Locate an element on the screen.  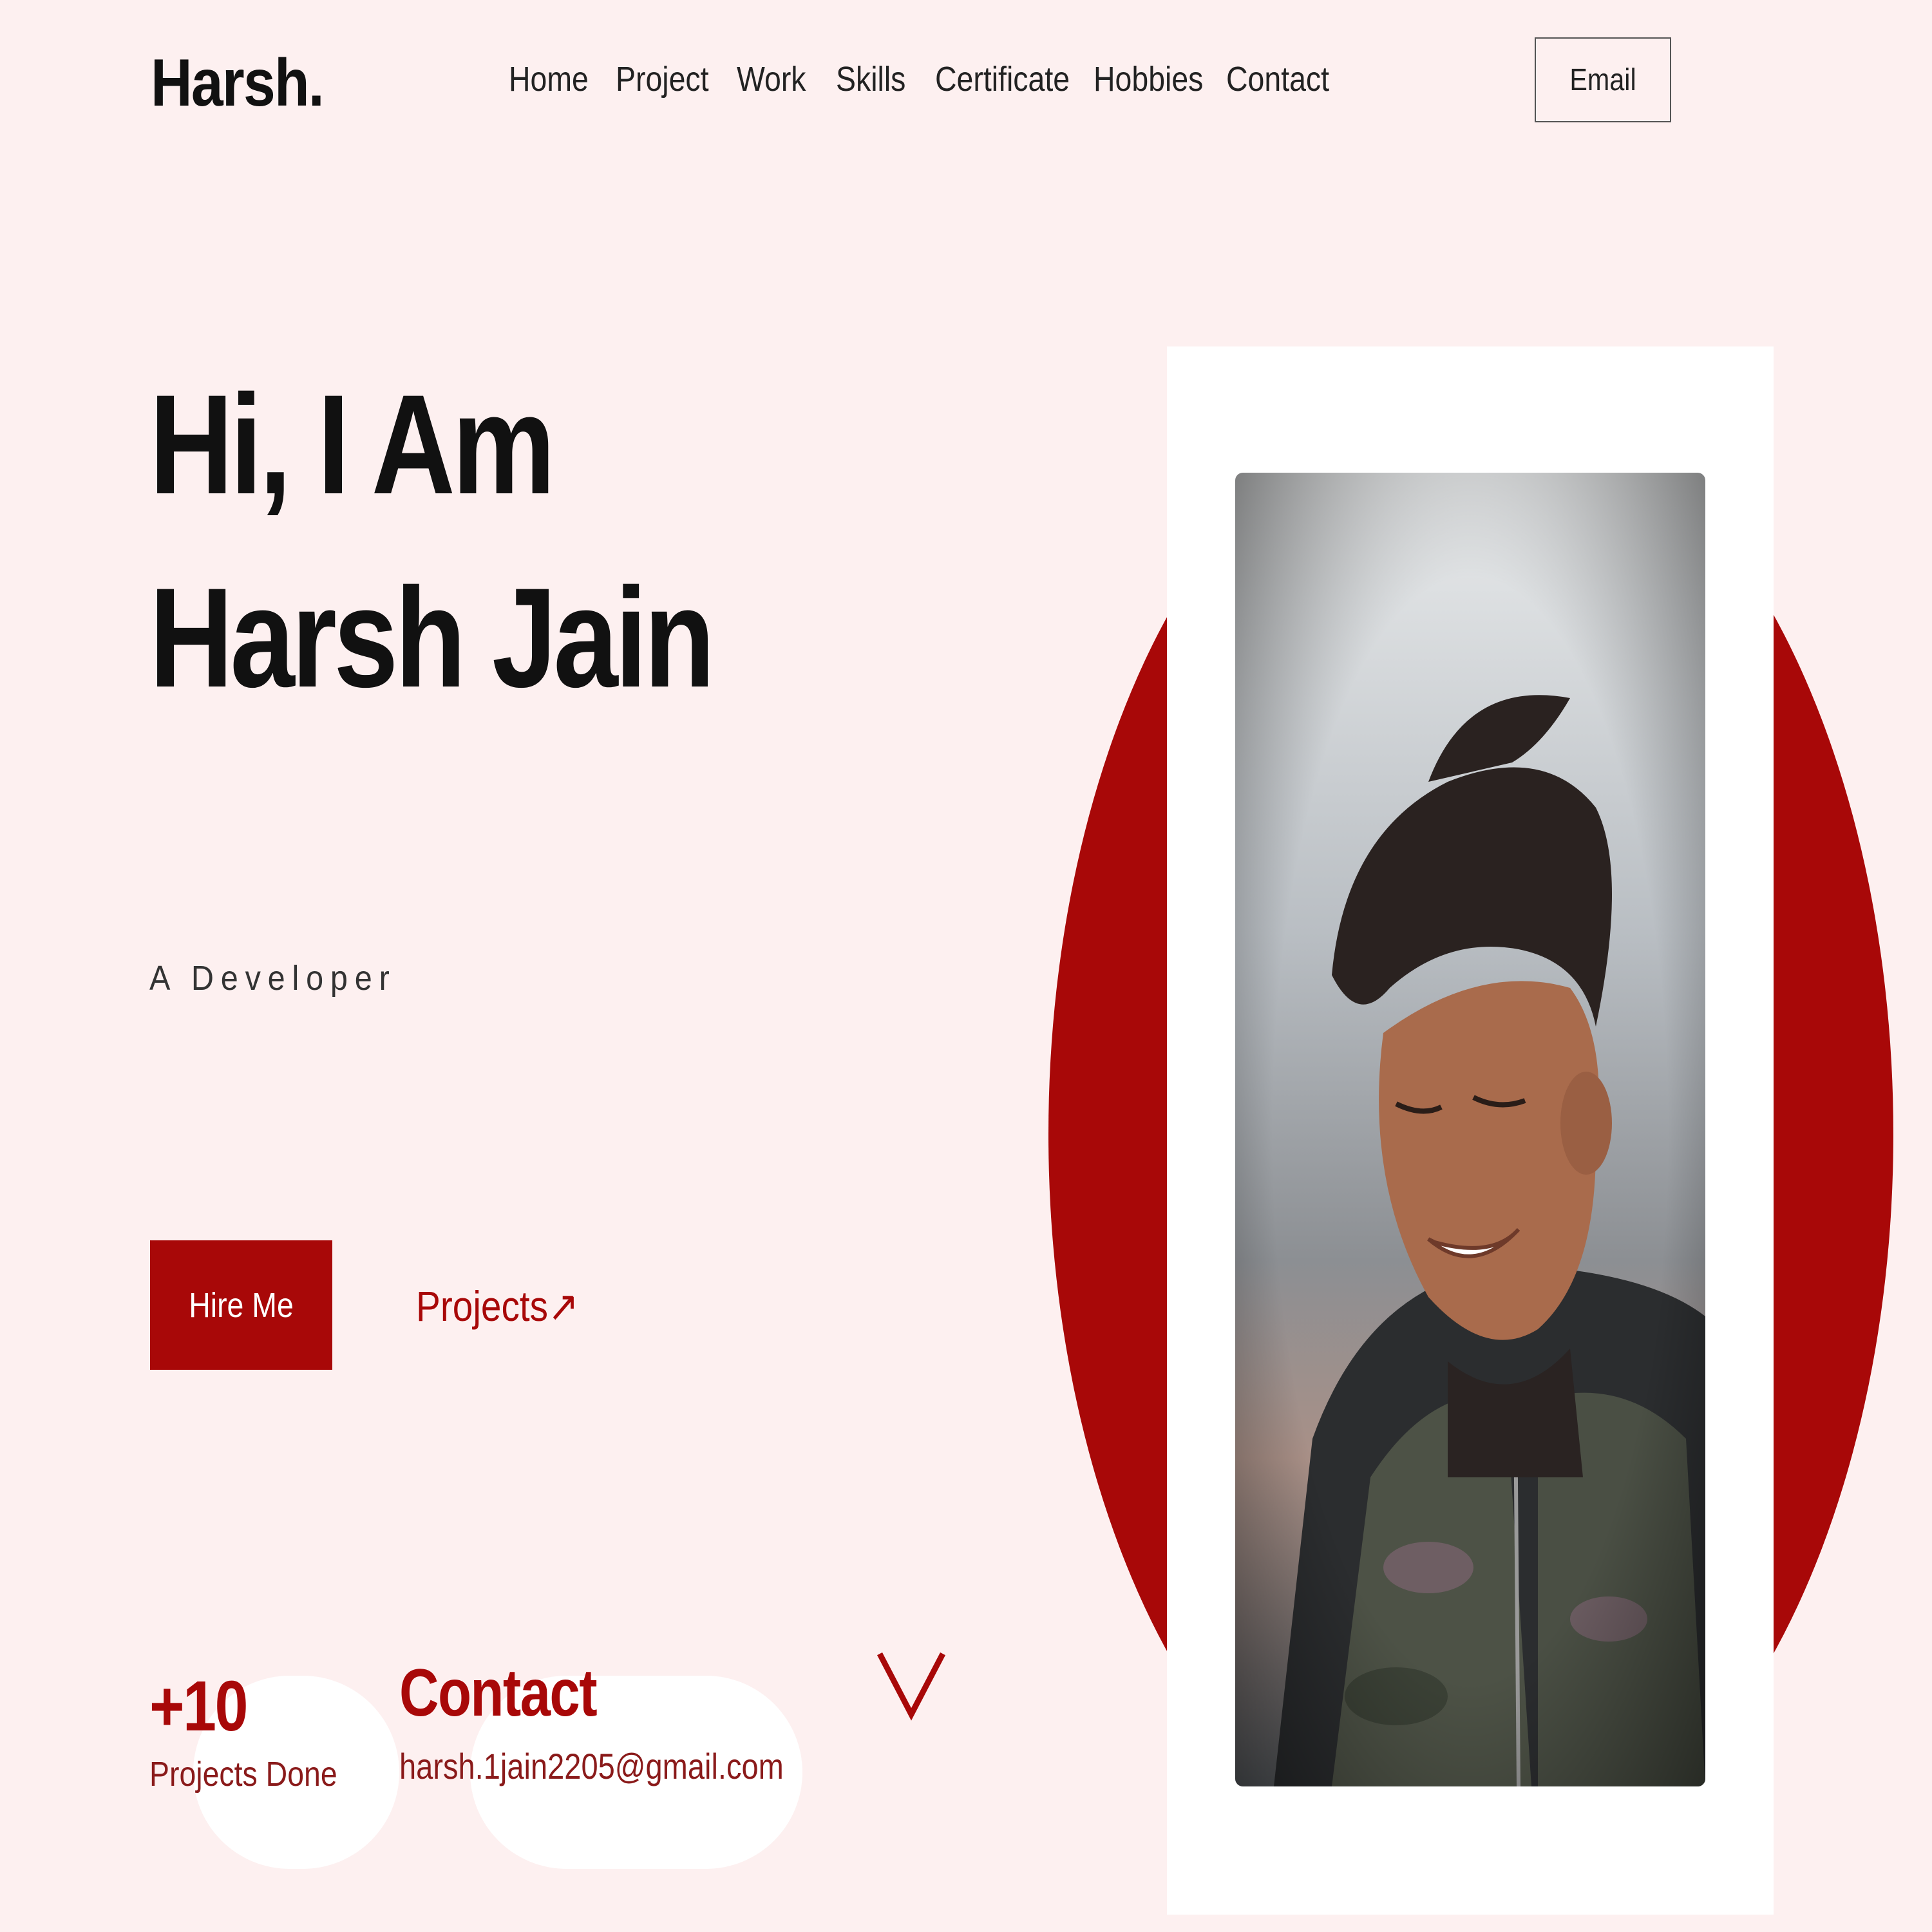
nav-link-contact: Contact is located at coordinates (1277, 79).